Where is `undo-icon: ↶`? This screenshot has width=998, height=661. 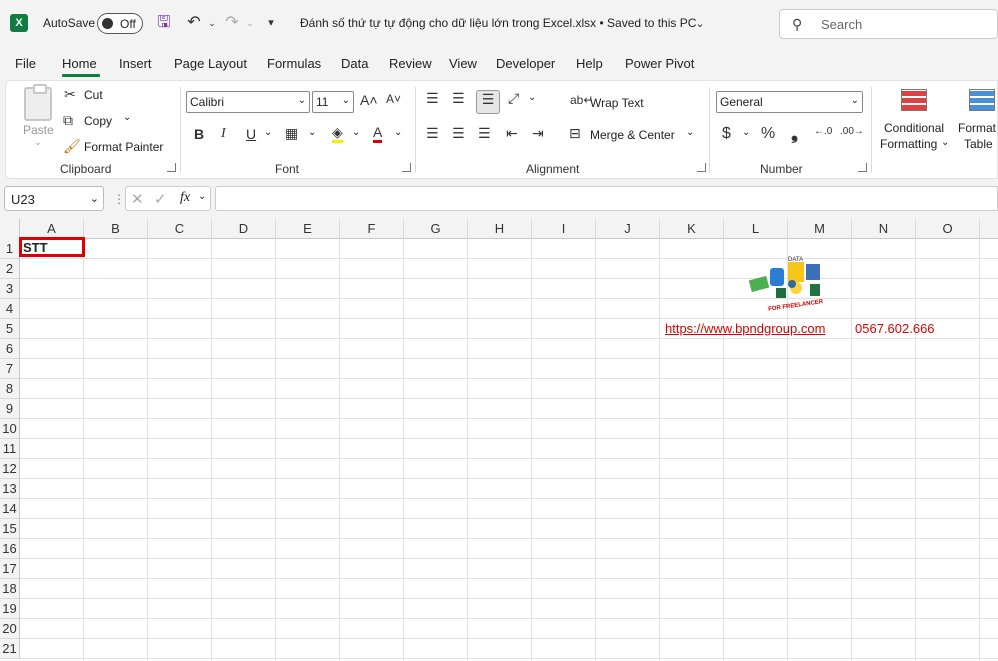
undo-icon: ↶ is located at coordinates (194, 23).